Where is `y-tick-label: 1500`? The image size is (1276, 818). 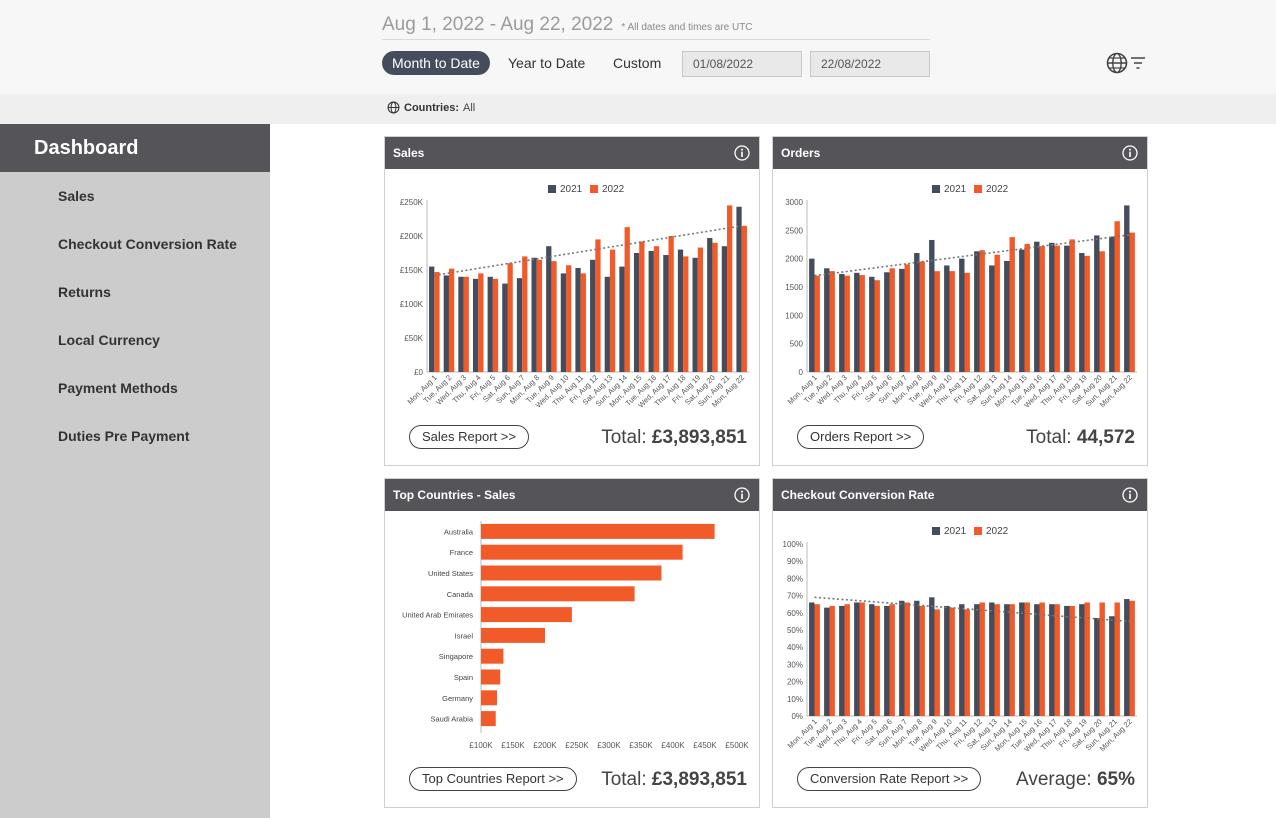 y-tick-label: 1500 is located at coordinates (794, 287).